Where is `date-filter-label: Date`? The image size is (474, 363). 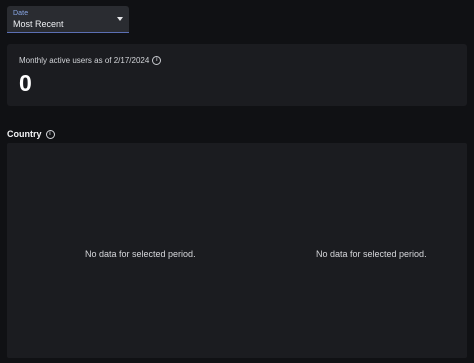 date-filter-label: Date is located at coordinates (21, 13).